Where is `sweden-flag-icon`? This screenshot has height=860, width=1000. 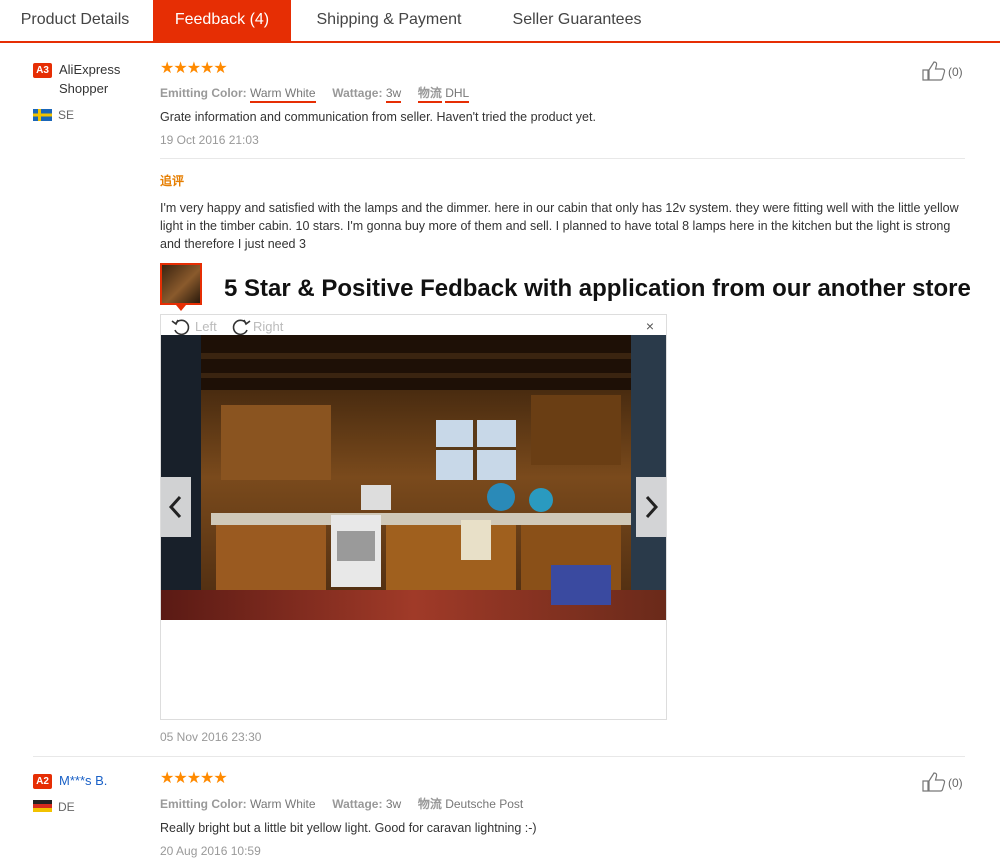 sweden-flag-icon is located at coordinates (42, 115).